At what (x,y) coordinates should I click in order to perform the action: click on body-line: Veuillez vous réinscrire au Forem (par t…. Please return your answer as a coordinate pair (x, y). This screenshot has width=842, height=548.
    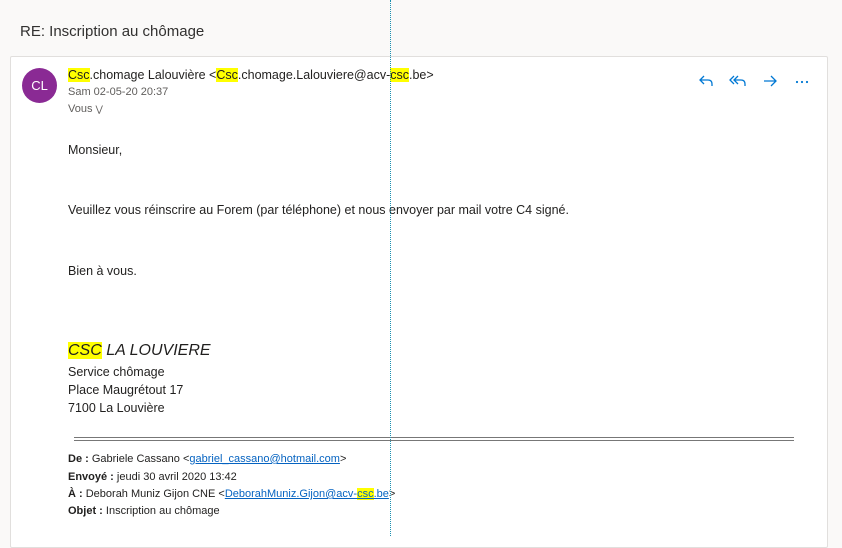
    Looking at the image, I should click on (318, 210).